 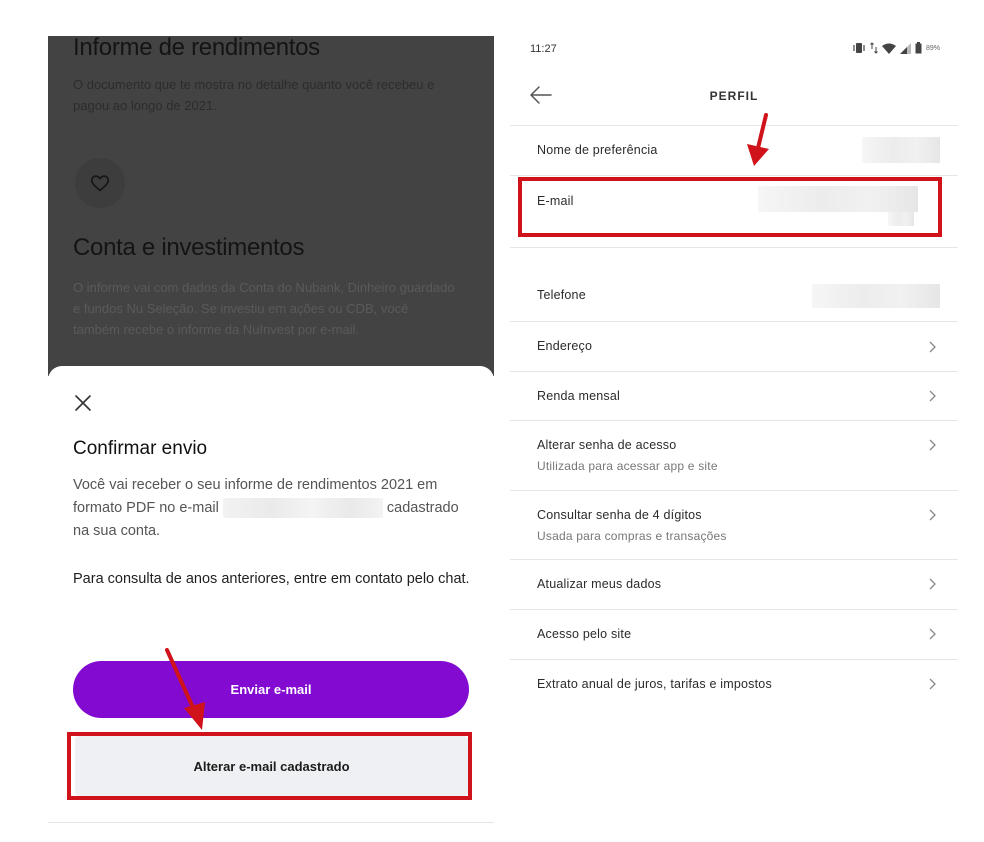 I want to click on row-label: Acesso pelo site, so click(x=584, y=634).